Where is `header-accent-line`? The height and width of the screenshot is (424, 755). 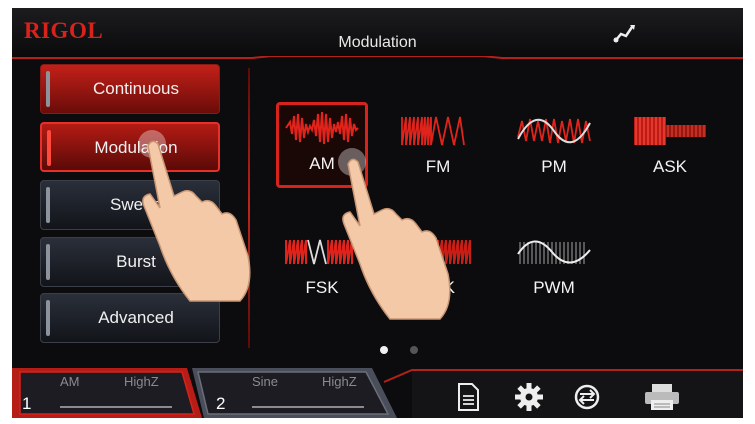
header-accent-line is located at coordinates (377, 57).